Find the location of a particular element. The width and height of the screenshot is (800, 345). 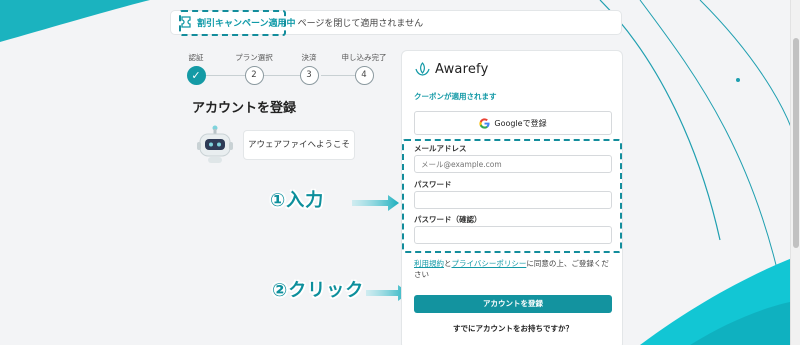

terms-link: 利用規約 is located at coordinates (429, 263).